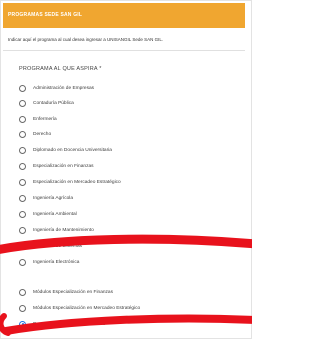 This screenshot has height=339, width=320. I want to click on option-label: Derecho, so click(42, 134).